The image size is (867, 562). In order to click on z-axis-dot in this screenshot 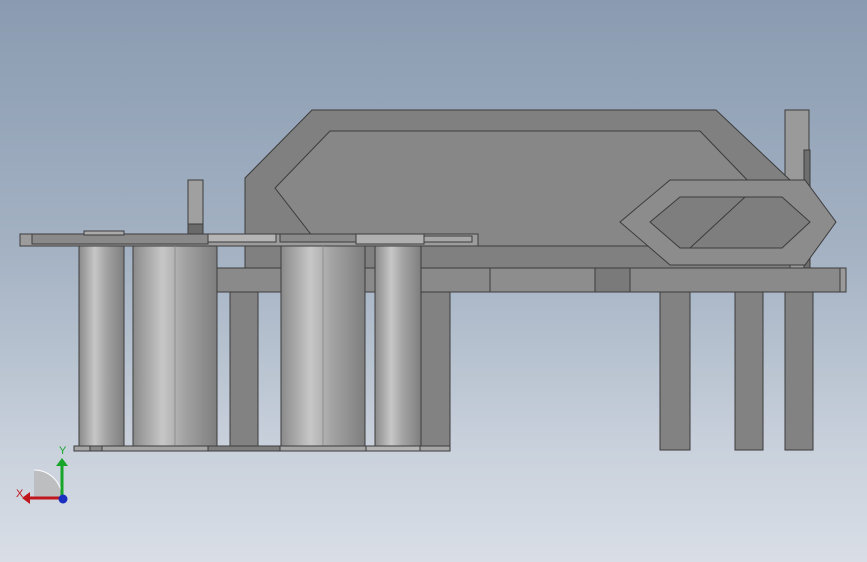, I will do `click(63, 499)`.